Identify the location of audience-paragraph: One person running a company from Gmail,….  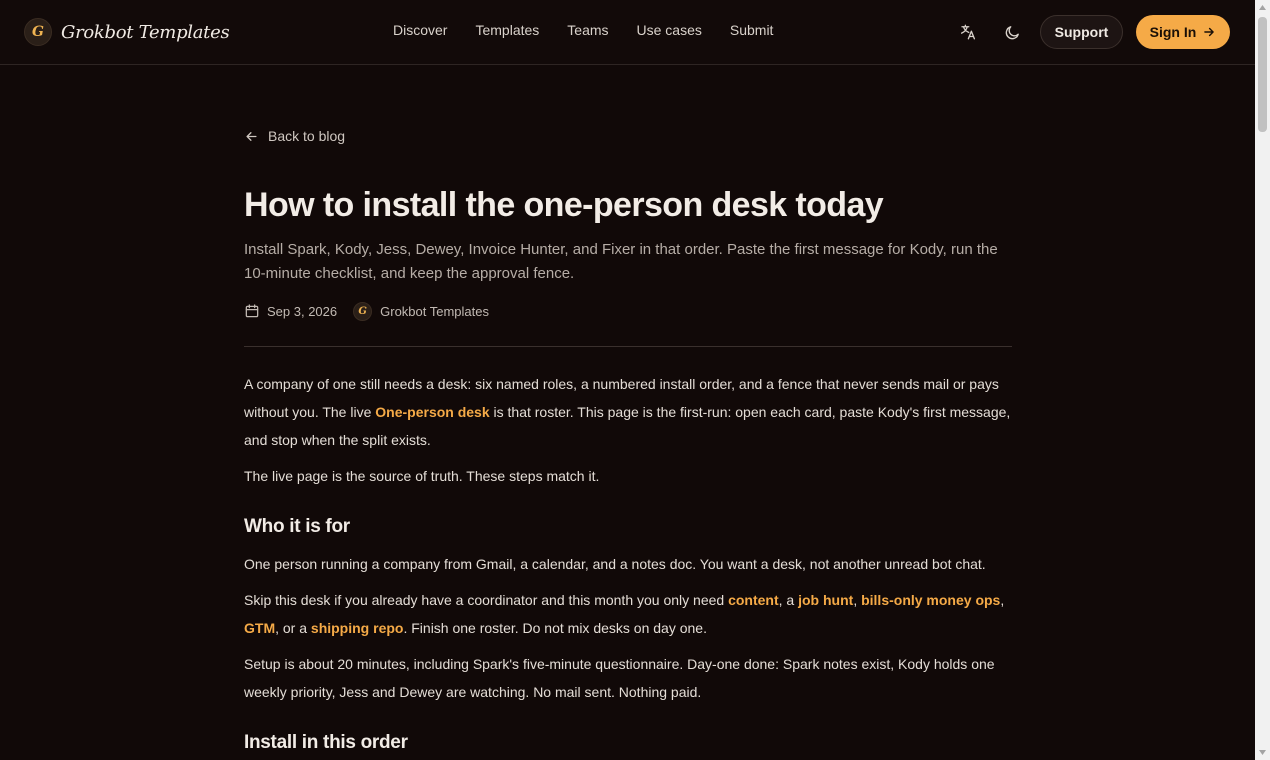
(615, 564).